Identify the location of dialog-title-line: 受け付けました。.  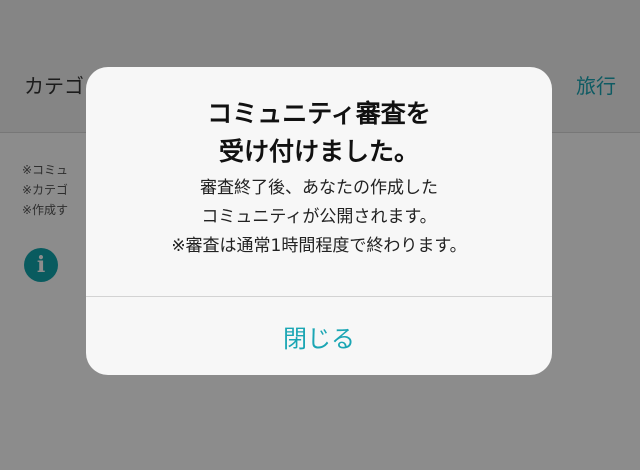
(318, 151).